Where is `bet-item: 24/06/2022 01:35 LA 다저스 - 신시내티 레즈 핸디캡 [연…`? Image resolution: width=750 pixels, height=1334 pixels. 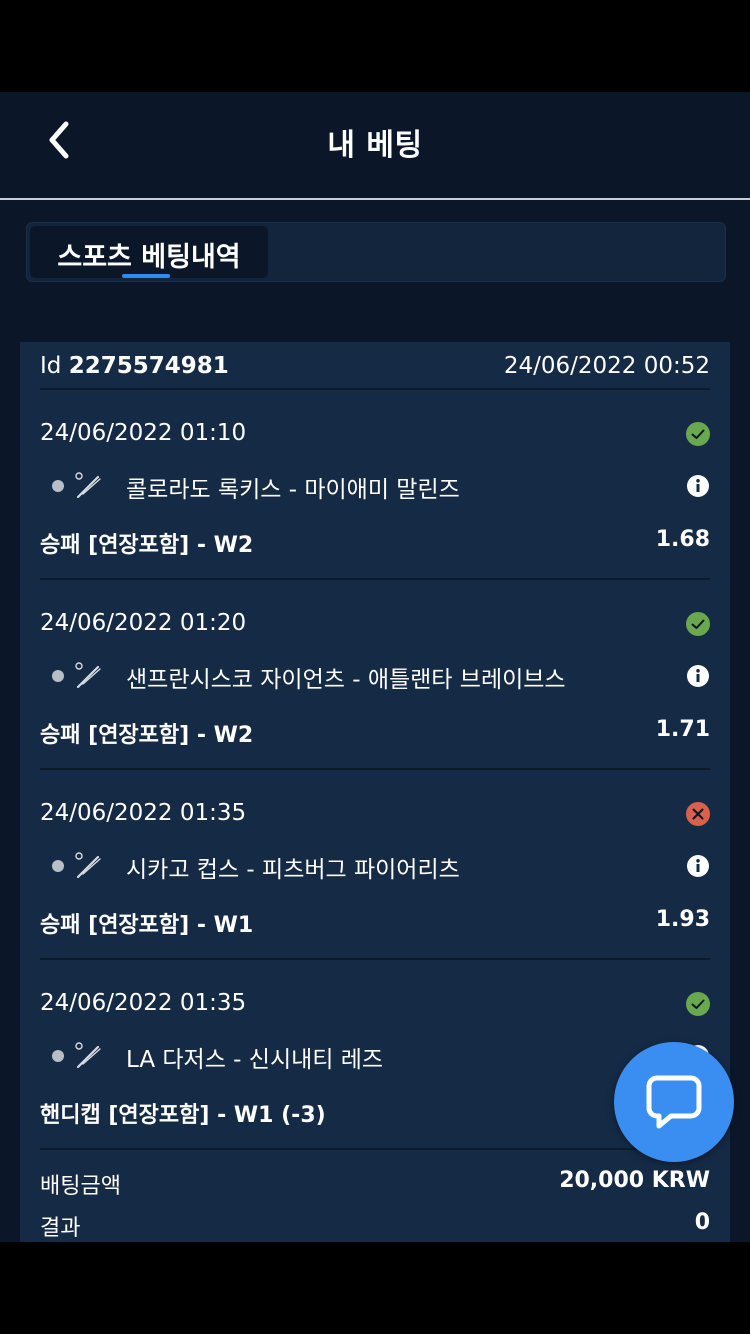
bet-item: 24/06/2022 01:35 LA 다저스 - 신시내티 레즈 핸디캡 [연… is located at coordinates (375, 1055).